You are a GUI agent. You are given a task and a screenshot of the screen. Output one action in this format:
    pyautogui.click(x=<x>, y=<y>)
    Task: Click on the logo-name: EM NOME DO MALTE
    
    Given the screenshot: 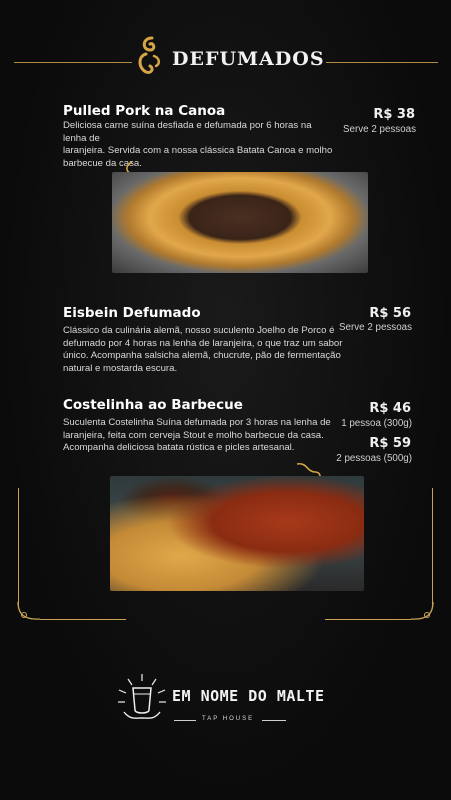 What is the action you would take?
    pyautogui.click(x=248, y=696)
    